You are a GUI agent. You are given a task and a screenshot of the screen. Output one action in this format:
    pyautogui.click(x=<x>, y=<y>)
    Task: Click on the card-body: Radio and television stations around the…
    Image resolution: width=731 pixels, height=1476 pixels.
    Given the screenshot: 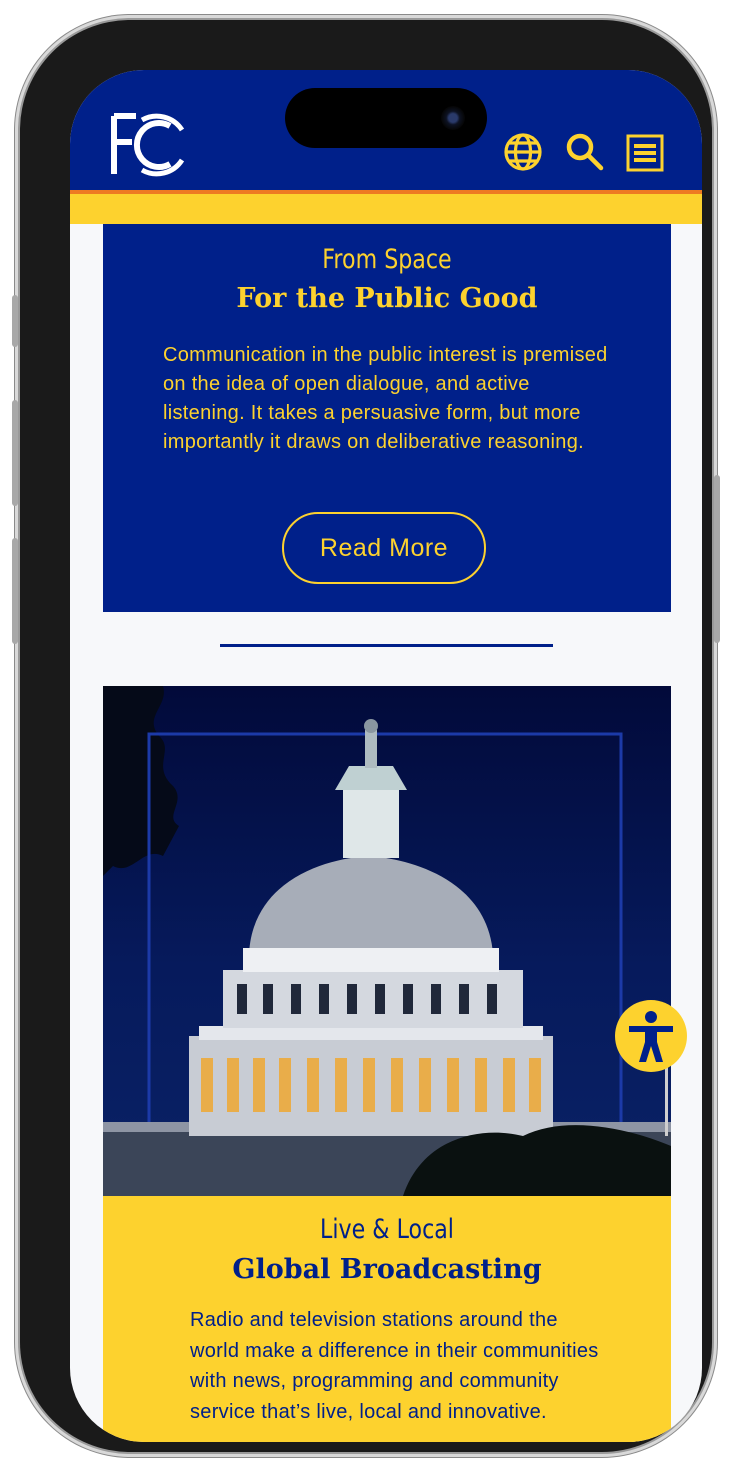 What is the action you would take?
    pyautogui.click(x=394, y=1366)
    